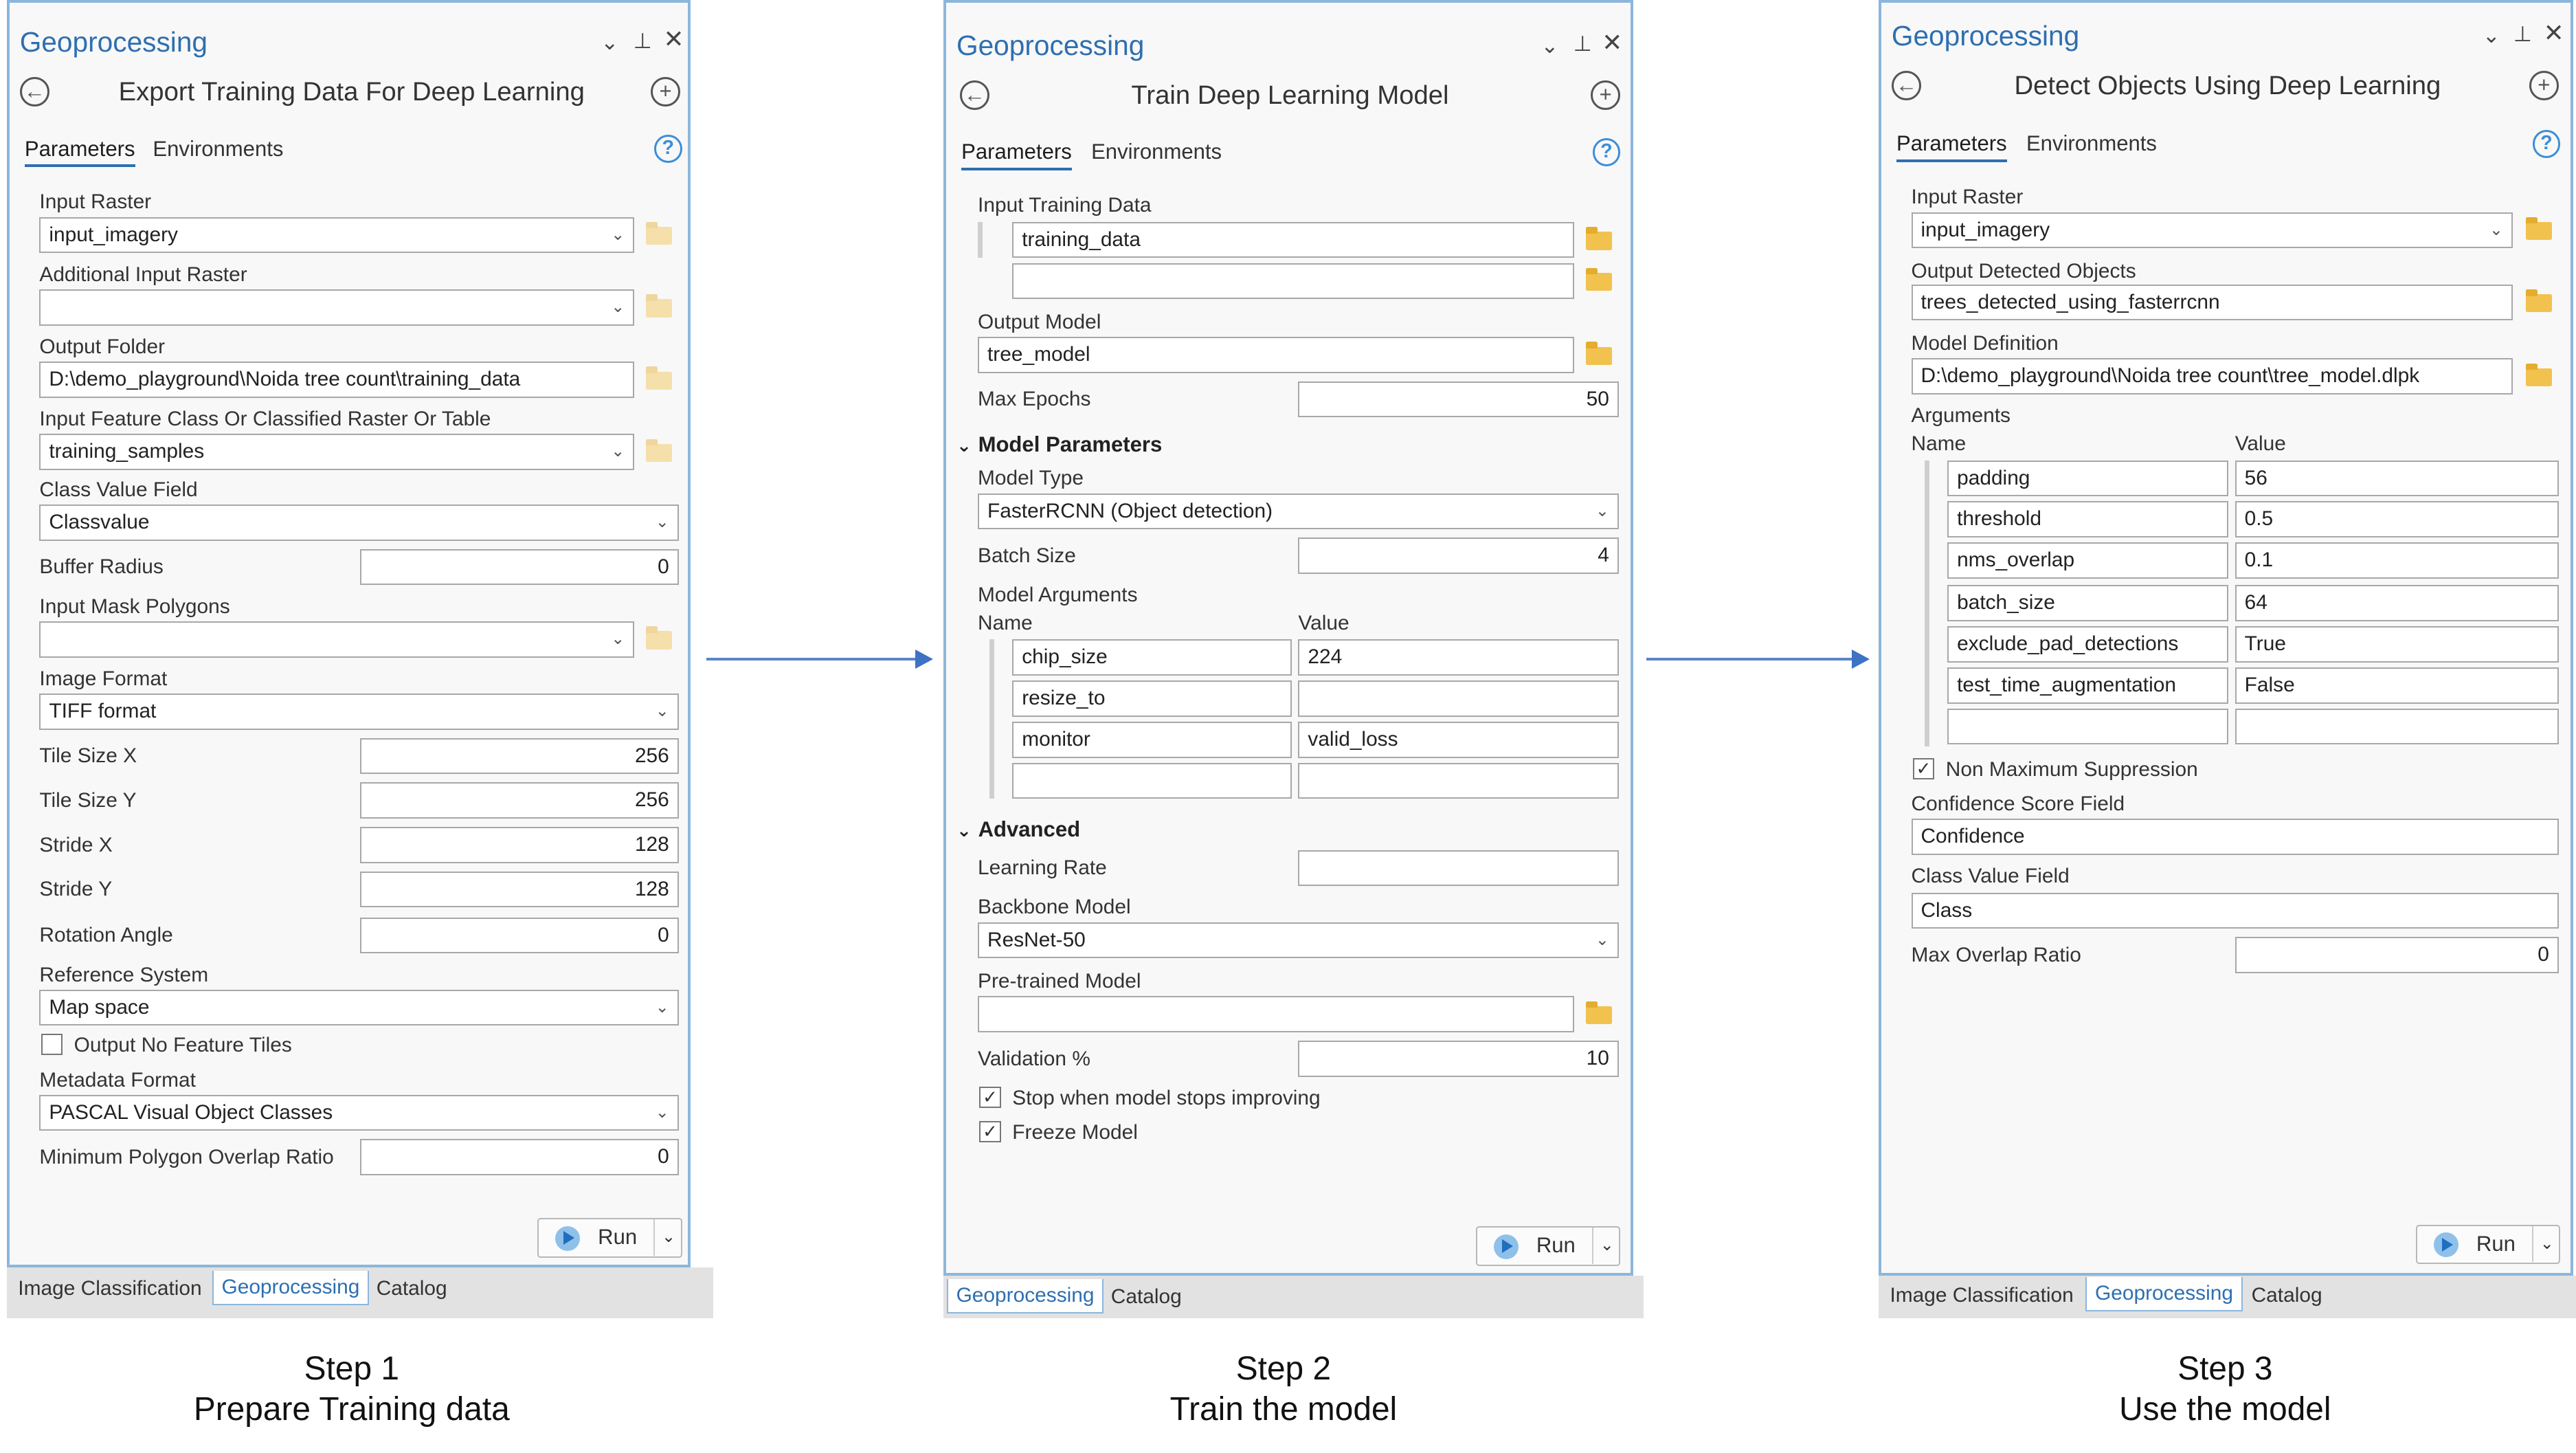 This screenshot has height=1453, width=2576. What do you see at coordinates (2397, 955) in the screenshot?
I see `max-overlap-input: 0` at bounding box center [2397, 955].